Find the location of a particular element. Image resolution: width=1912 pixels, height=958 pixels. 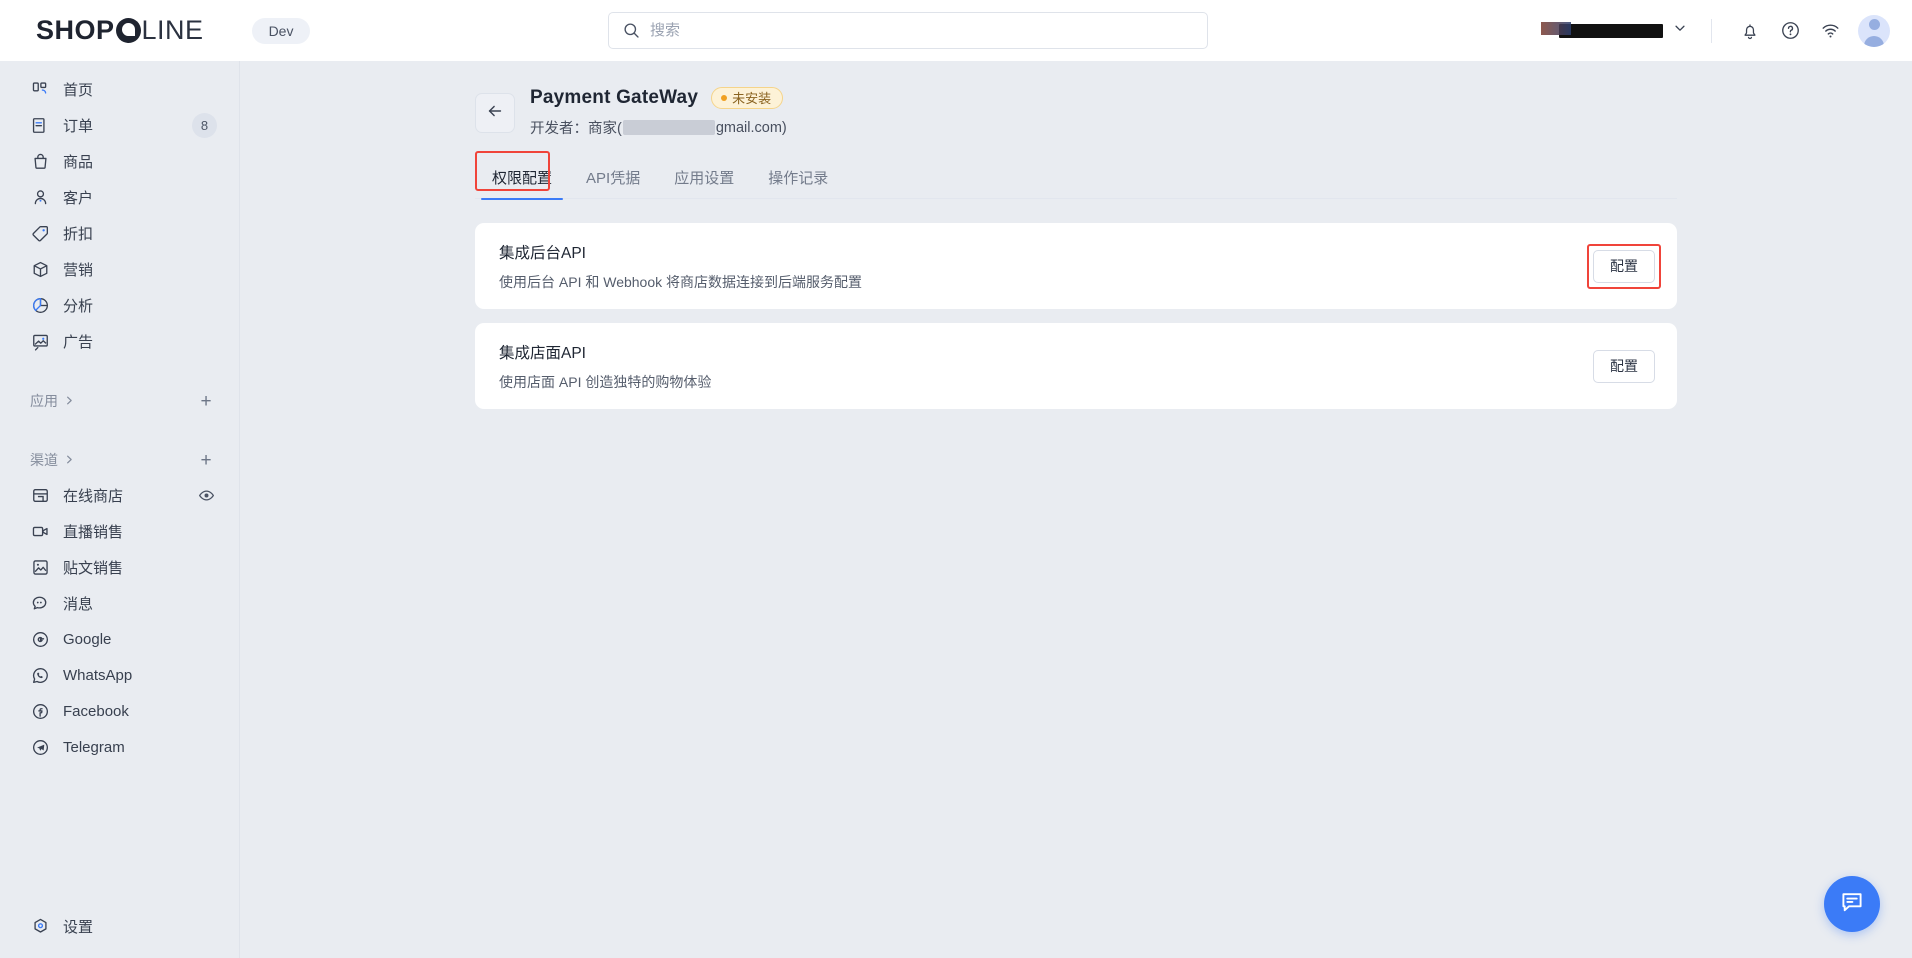

tab-app-settings: 应用设置 is located at coordinates (704, 183).